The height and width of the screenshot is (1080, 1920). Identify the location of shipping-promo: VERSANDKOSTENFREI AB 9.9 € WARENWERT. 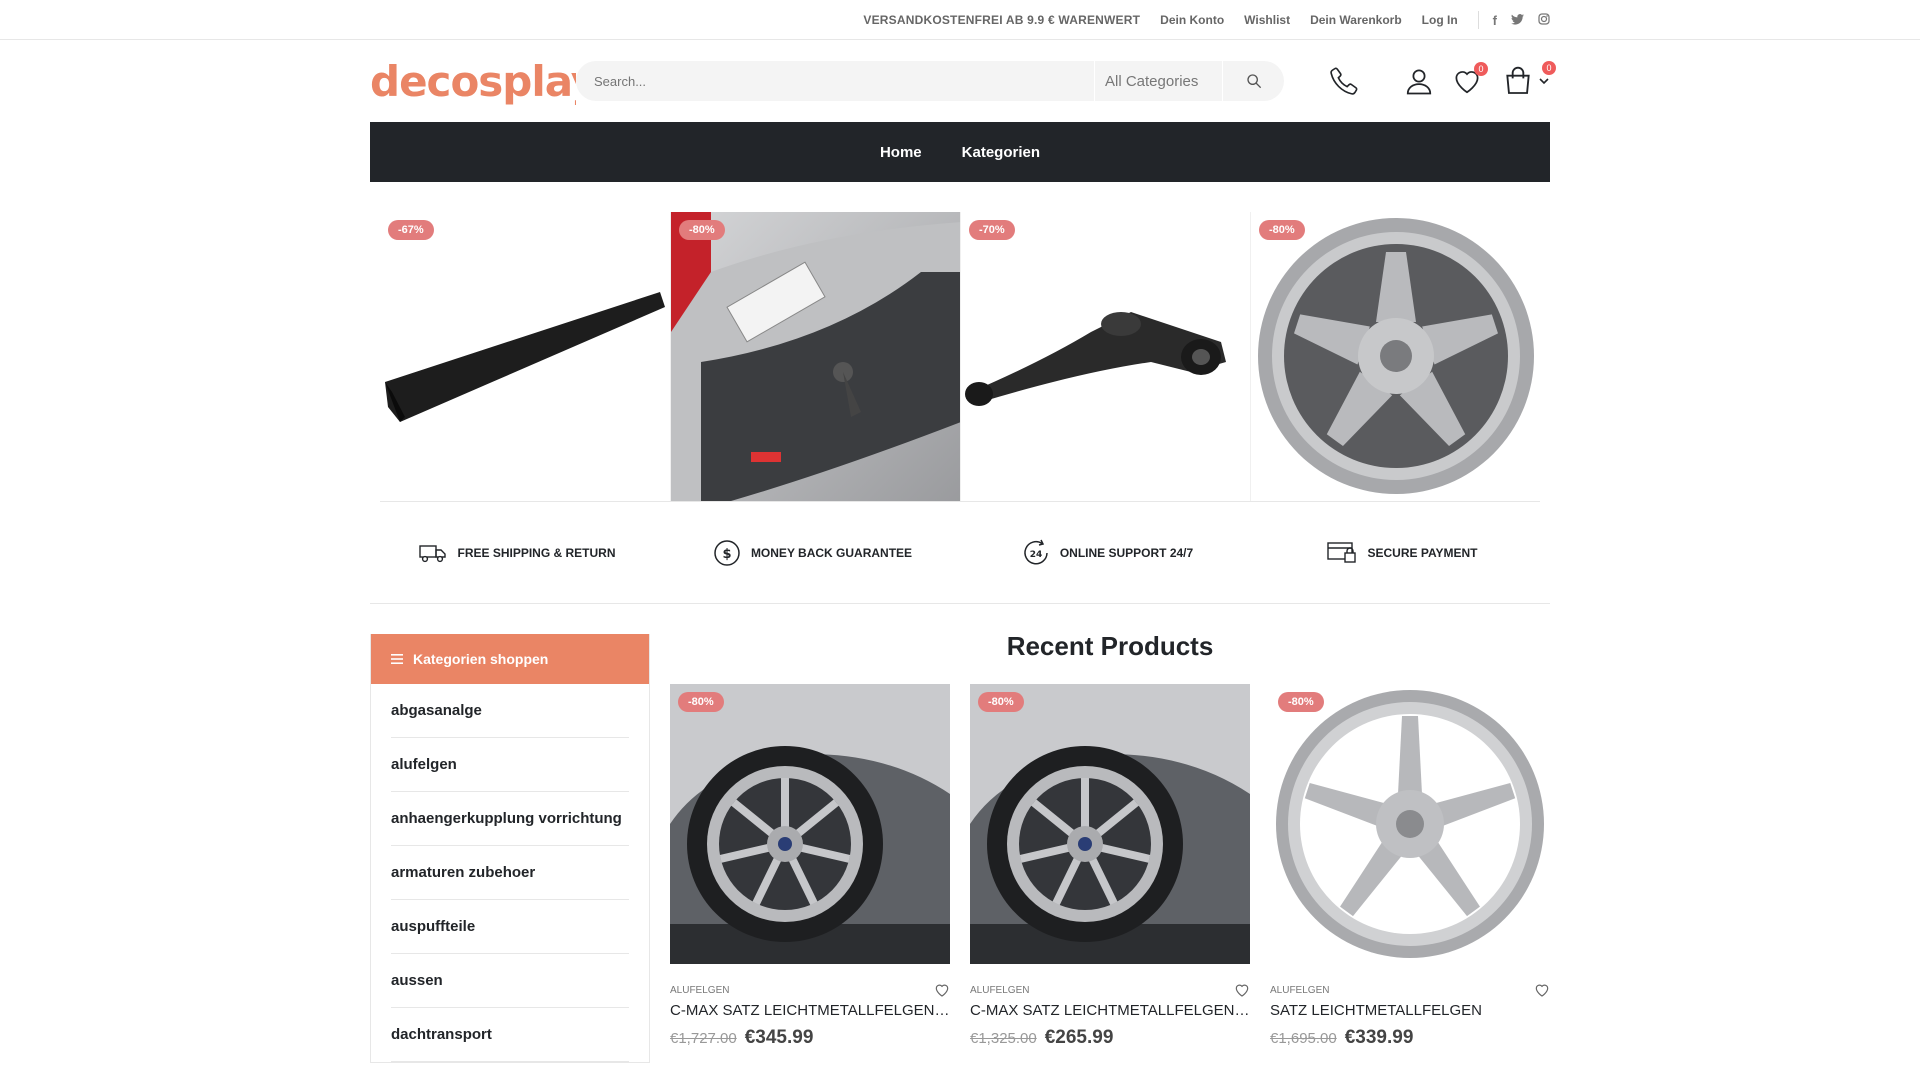
(1002, 20).